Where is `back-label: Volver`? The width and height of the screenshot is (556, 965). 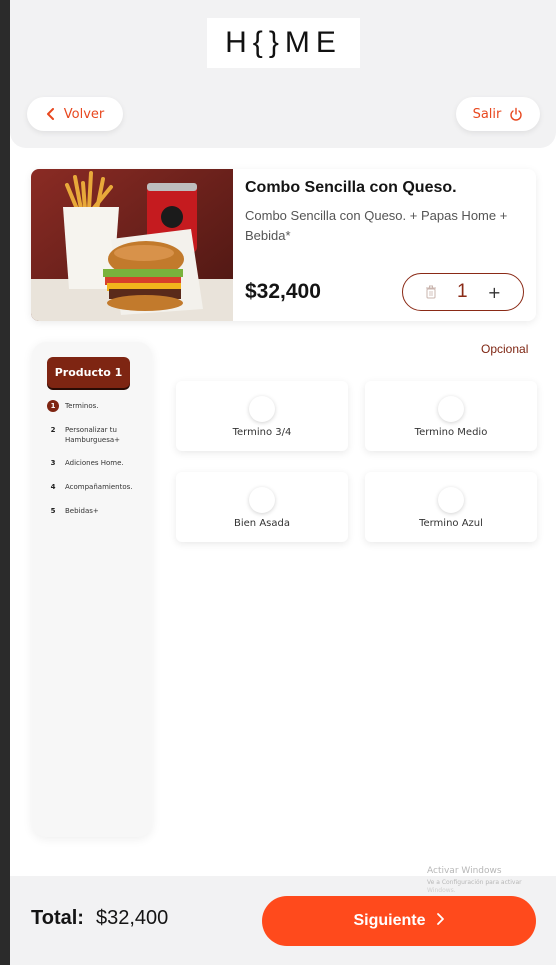 back-label: Volver is located at coordinates (84, 114).